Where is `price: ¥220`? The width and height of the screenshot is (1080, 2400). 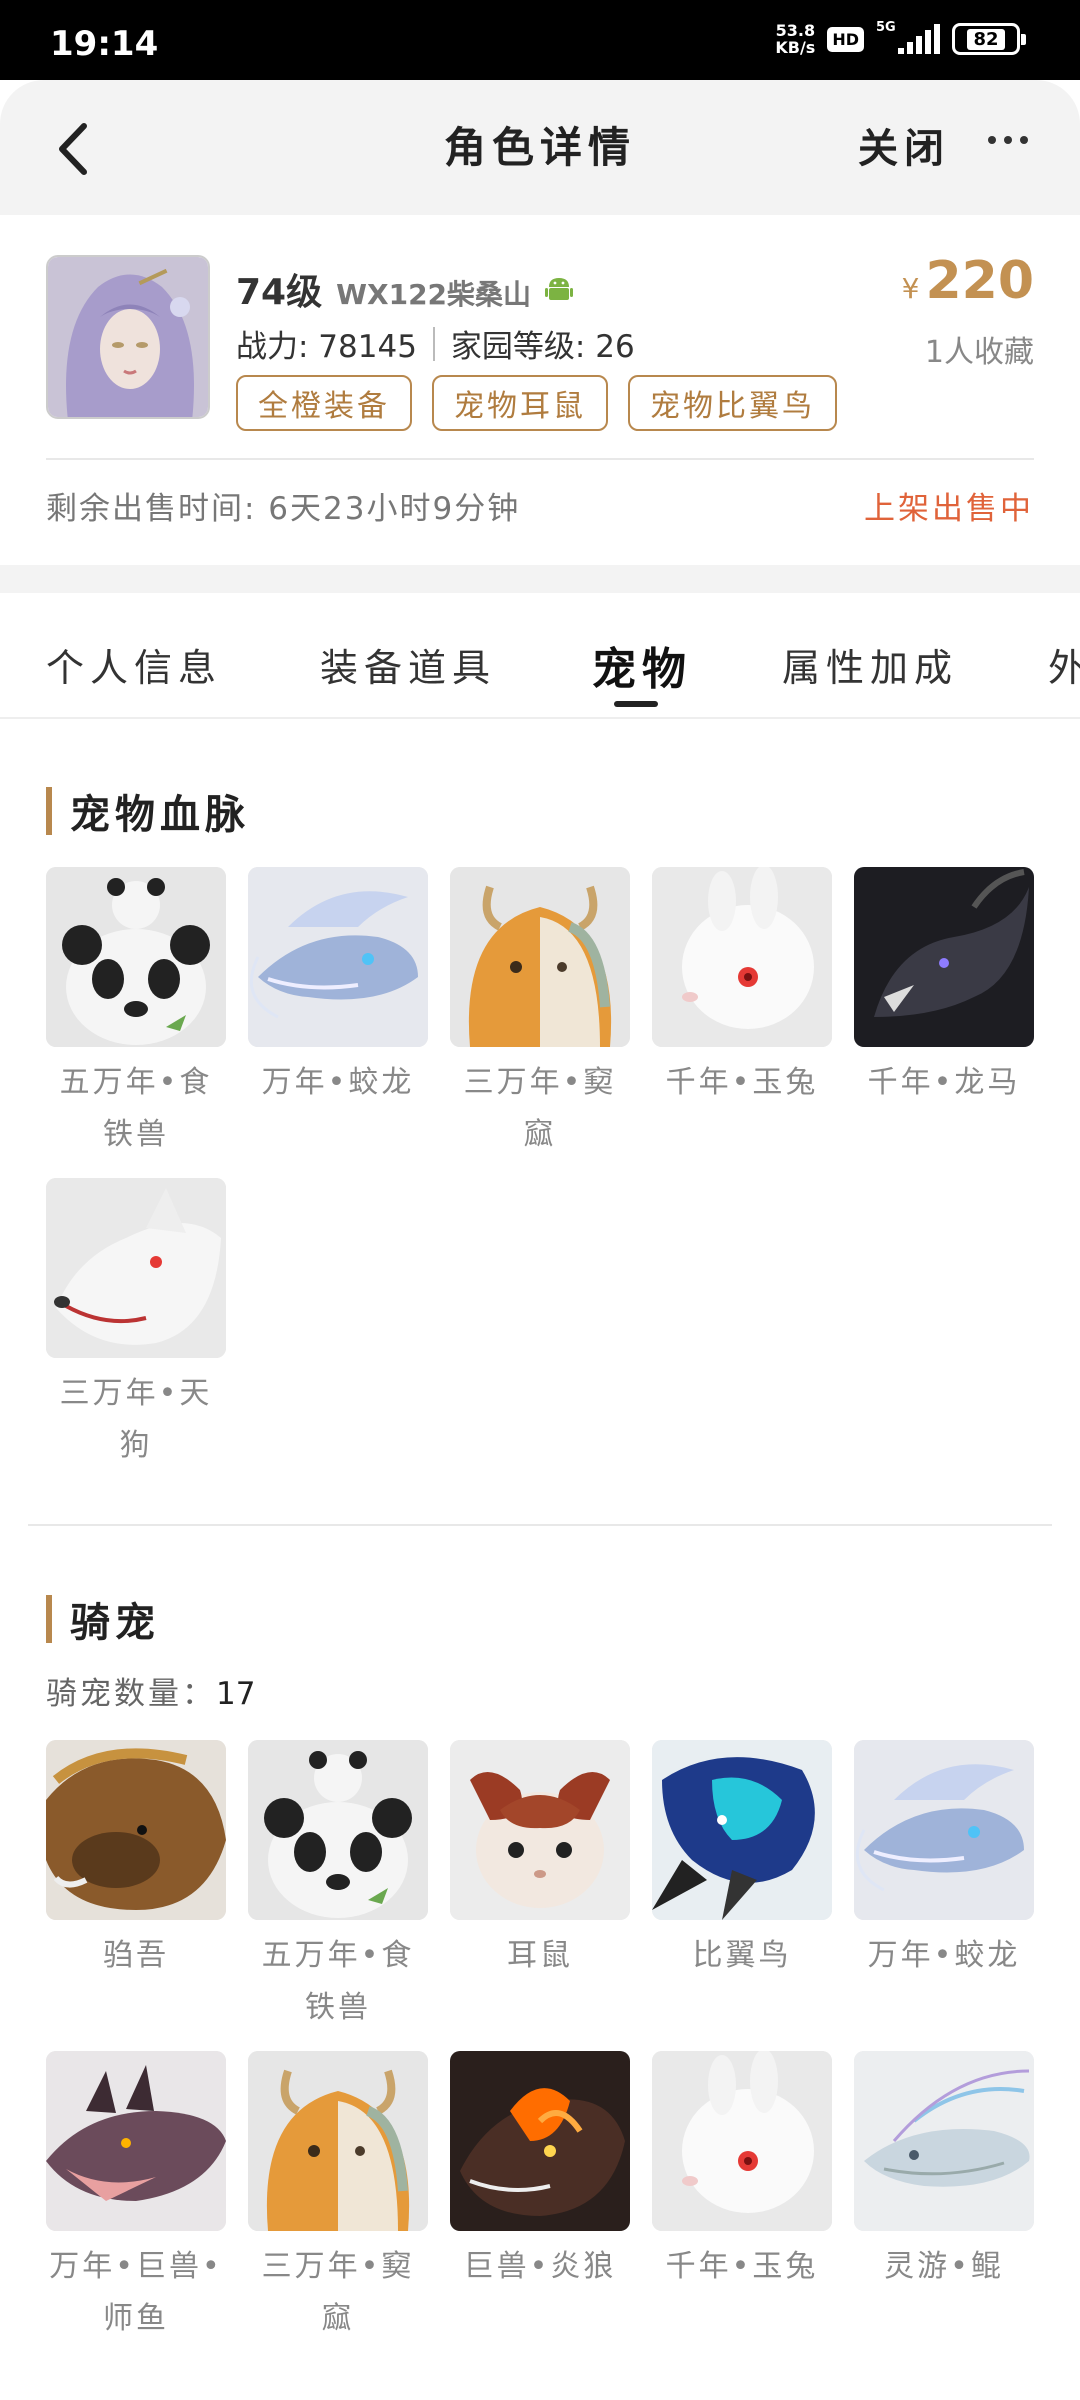
price: ¥220 is located at coordinates (968, 281).